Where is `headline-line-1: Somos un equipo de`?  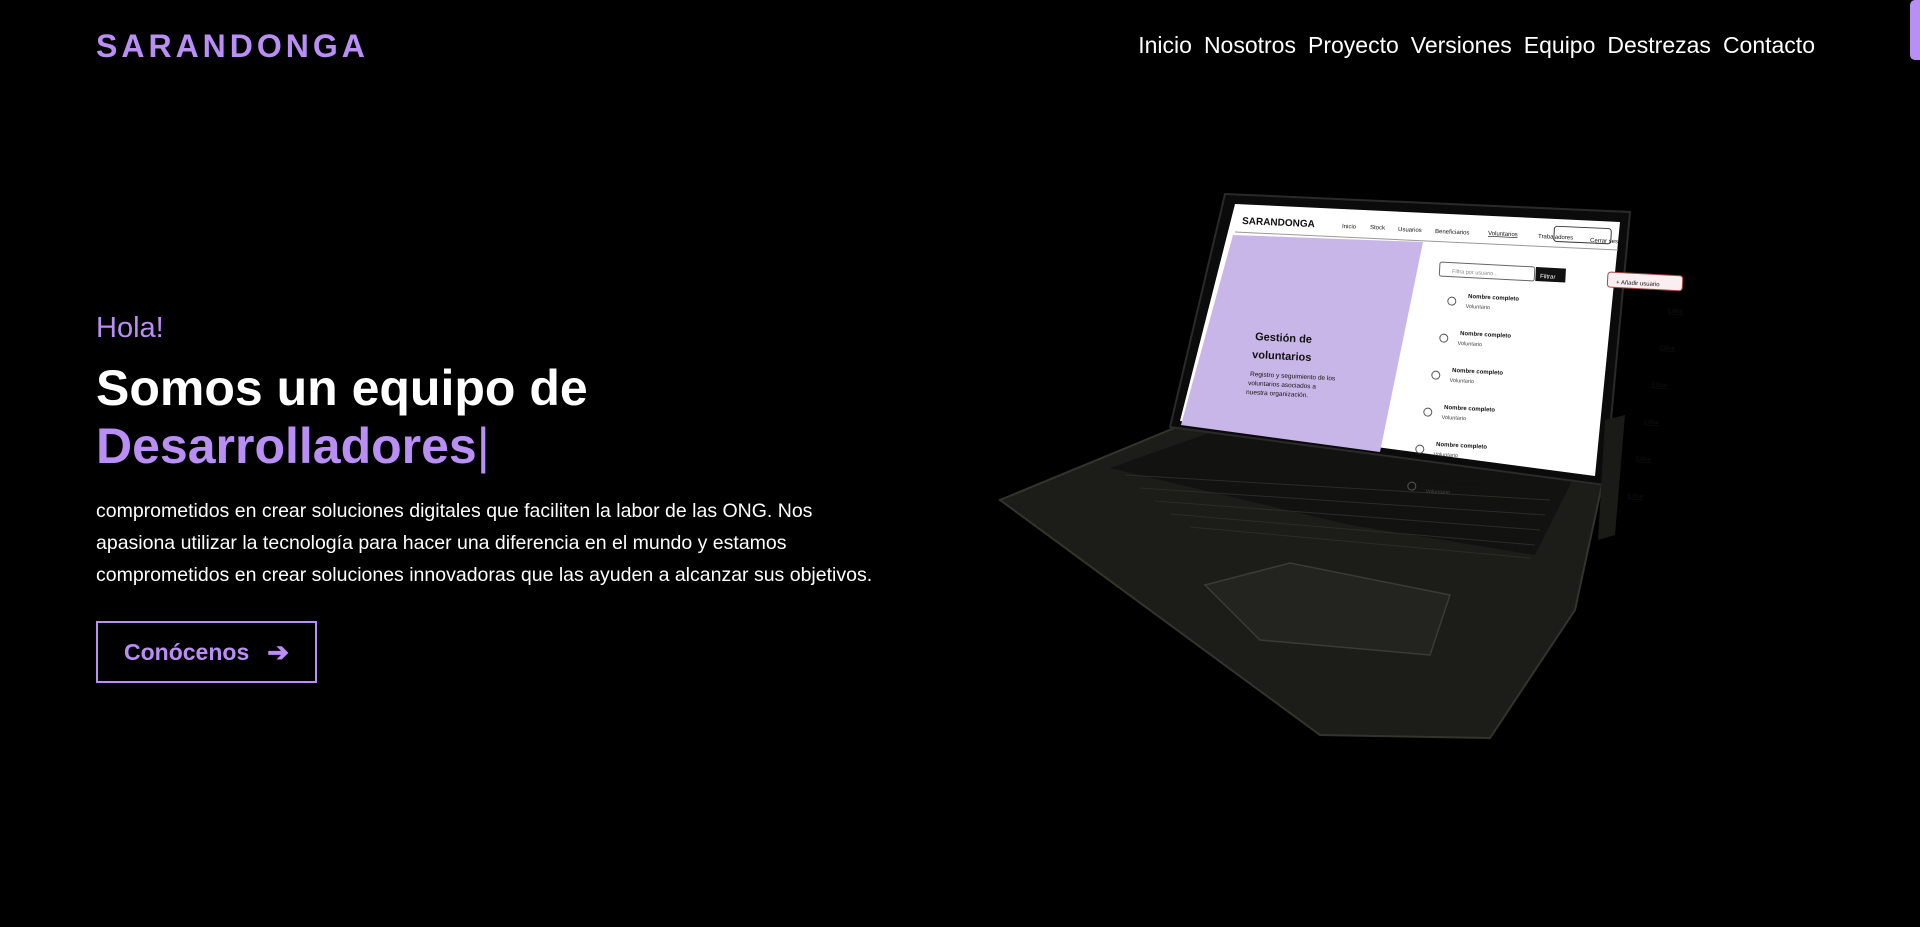
headline-line-1: Somos un equipo de is located at coordinates (342, 388).